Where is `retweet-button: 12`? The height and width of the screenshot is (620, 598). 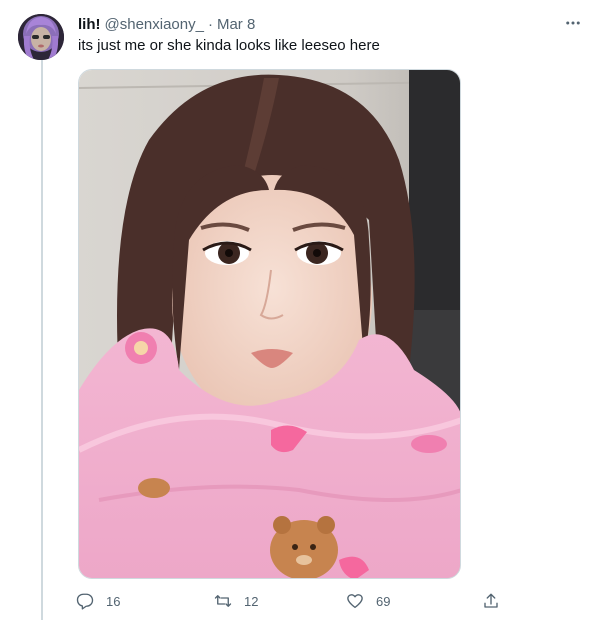
retweet-button: 12 is located at coordinates (236, 601).